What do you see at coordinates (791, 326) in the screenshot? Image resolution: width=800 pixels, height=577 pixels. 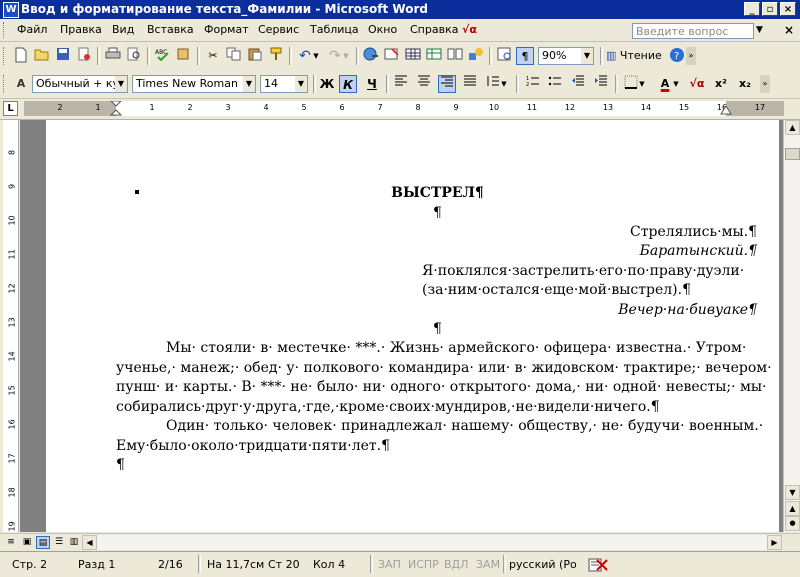 I see `vertical-scrollbar: ▲ ▼ ▲ ●` at bounding box center [791, 326].